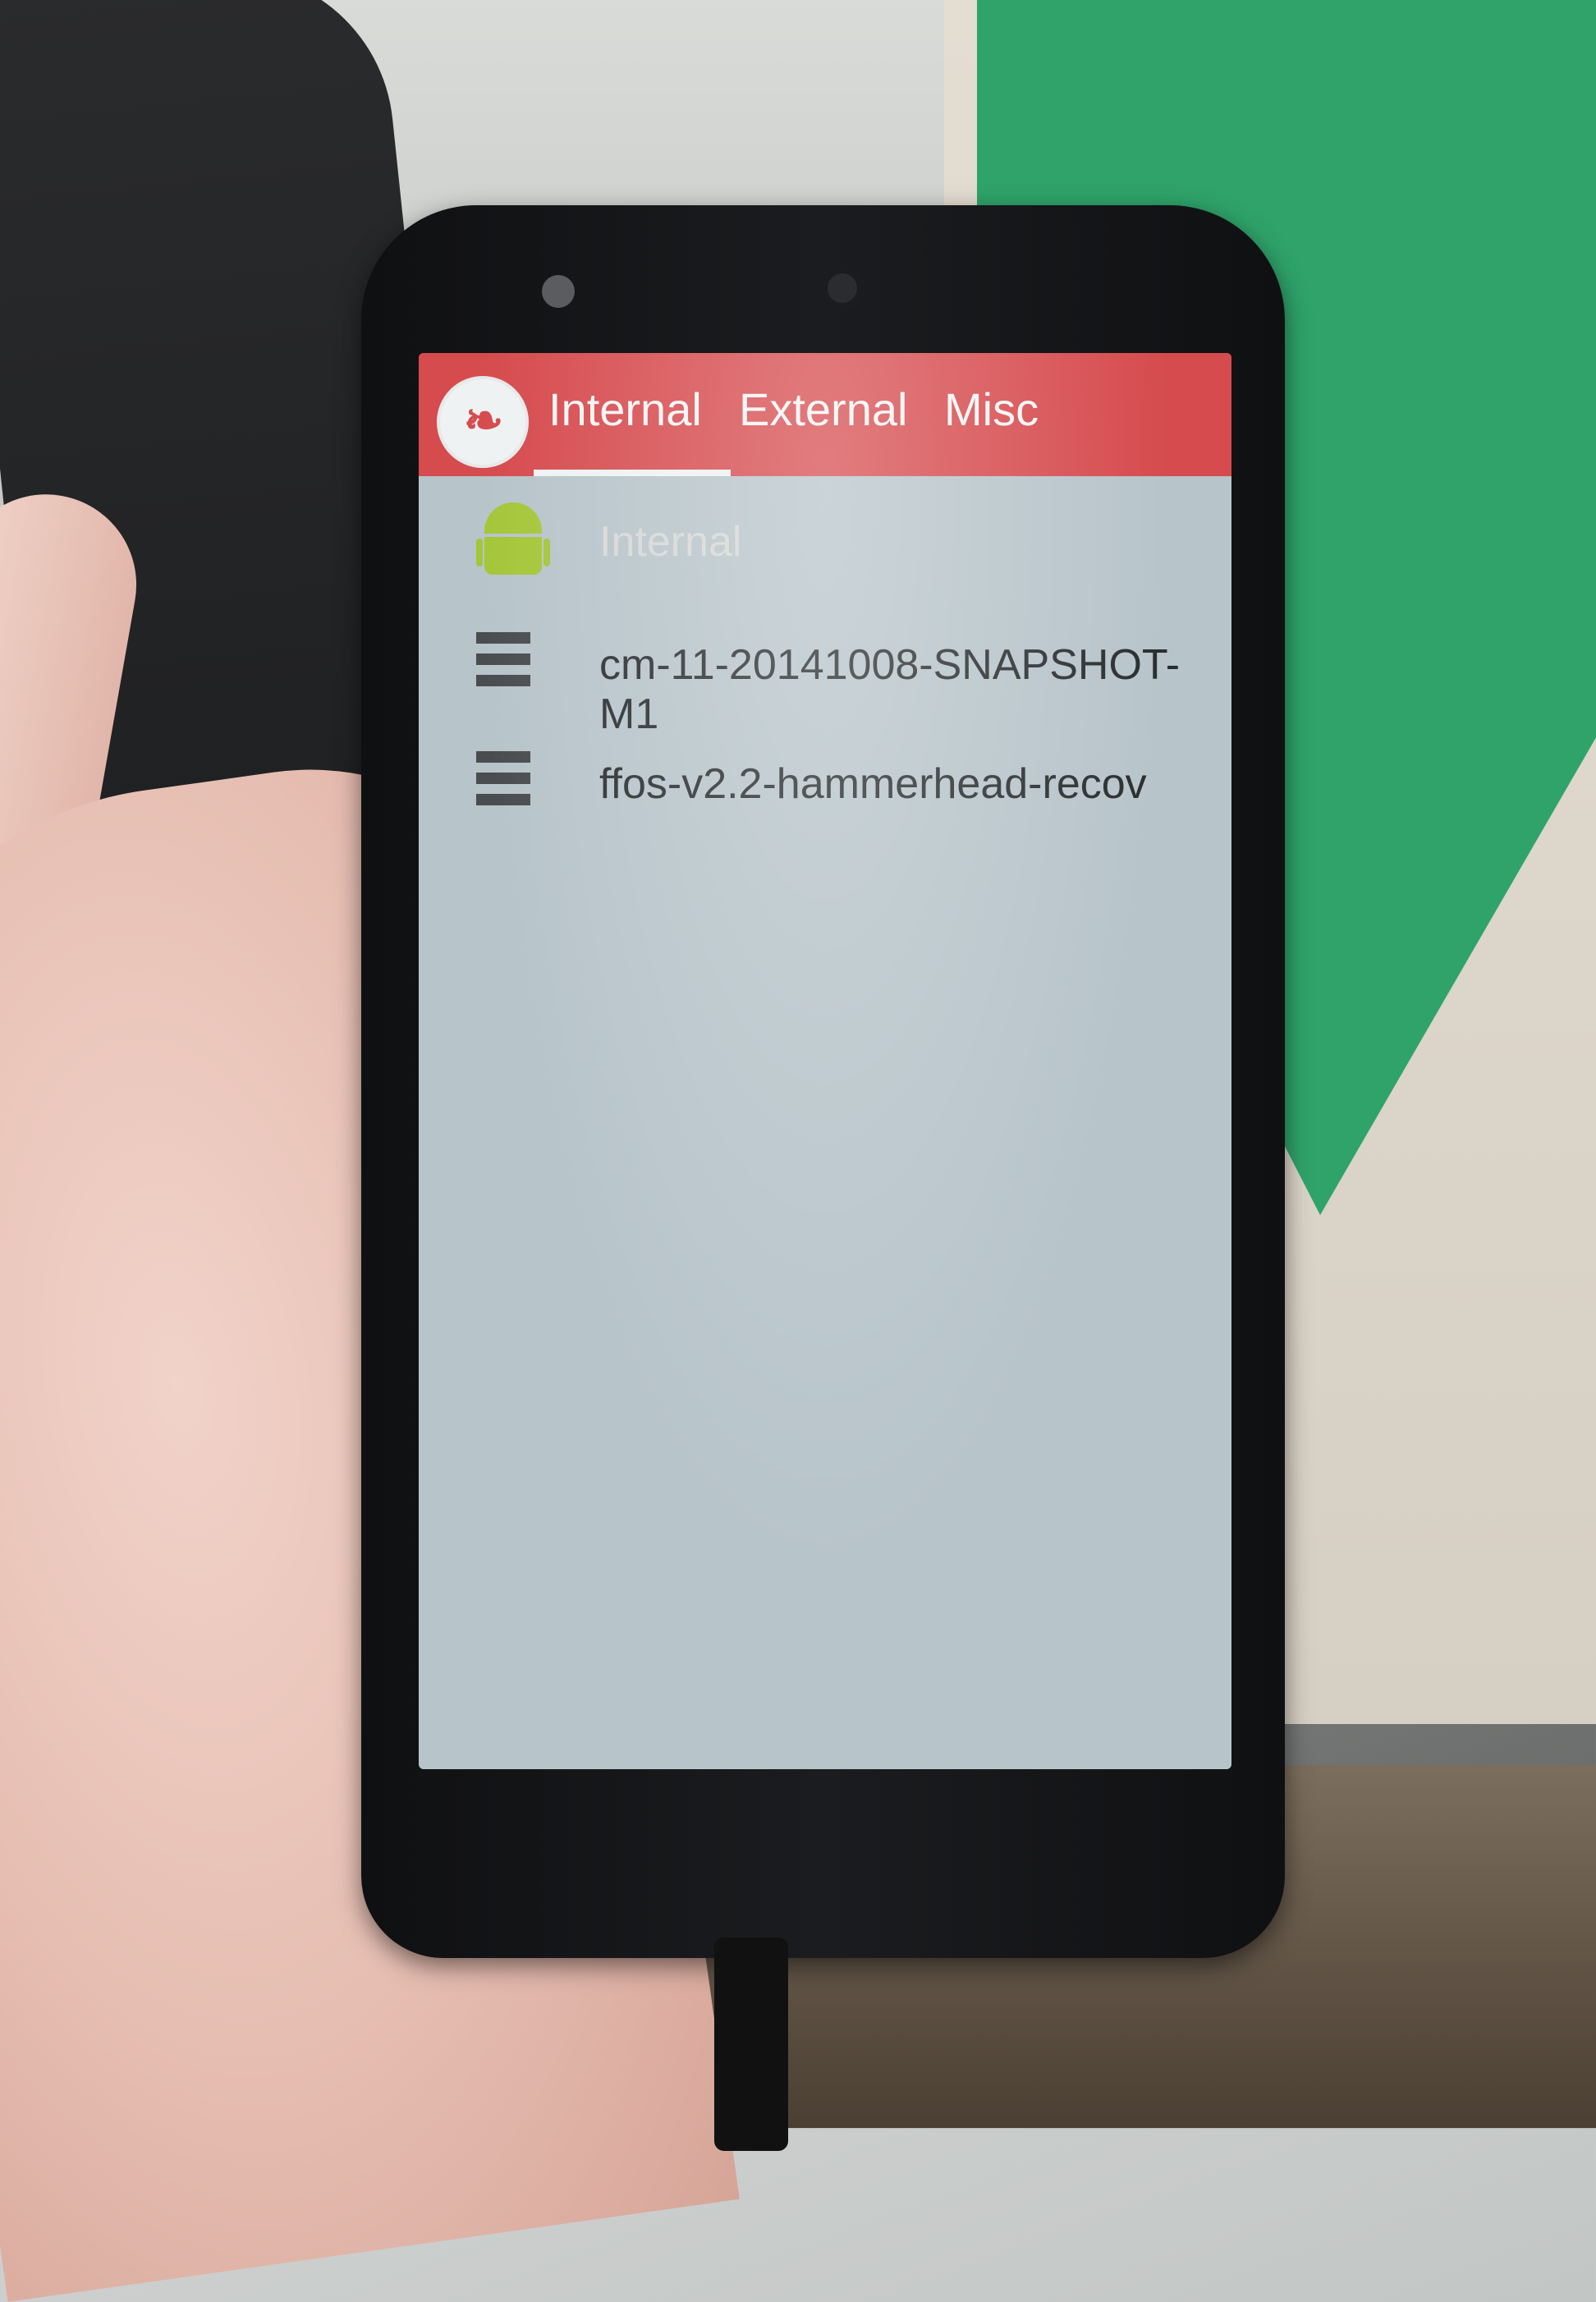  What do you see at coordinates (842, 288) in the screenshot?
I see `front-camera` at bounding box center [842, 288].